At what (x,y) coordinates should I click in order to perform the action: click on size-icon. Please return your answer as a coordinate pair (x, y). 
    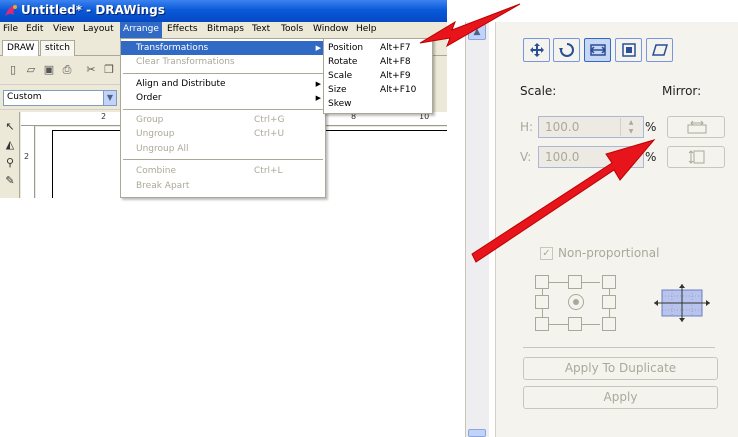
    Looking at the image, I should click on (629, 50).